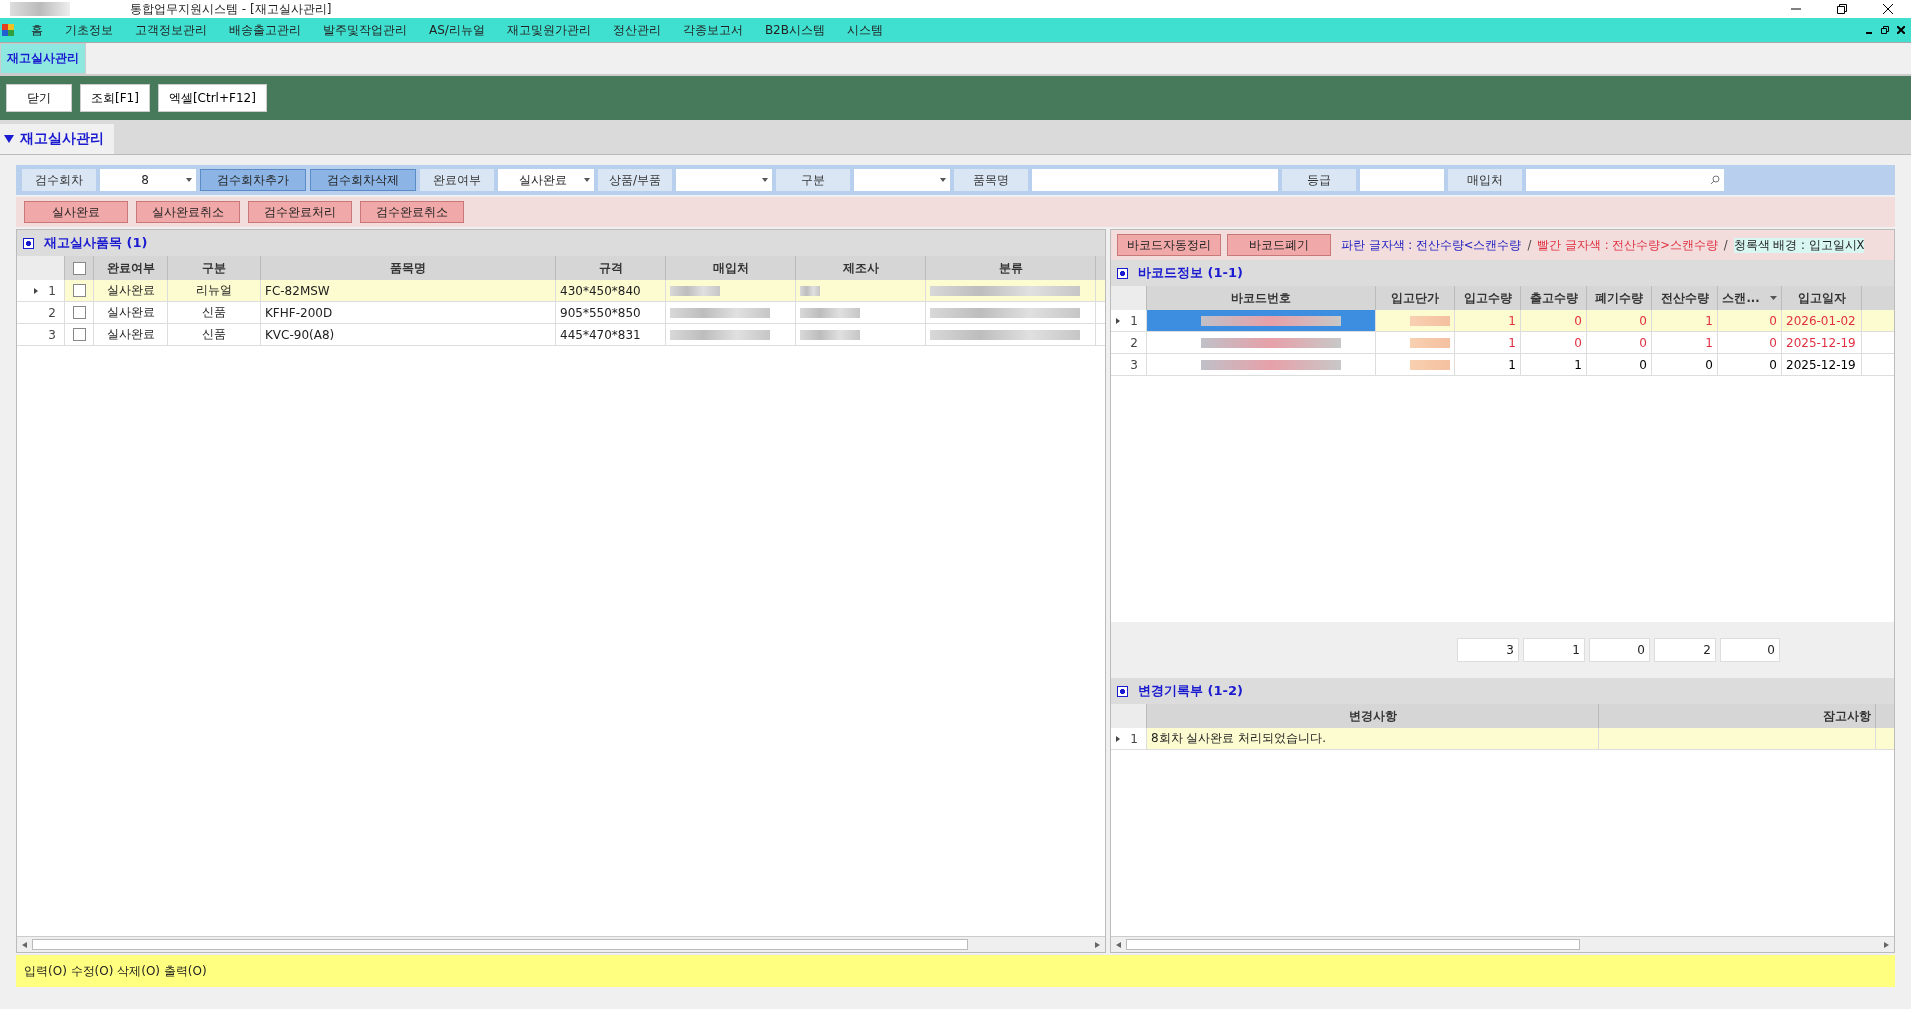 Image resolution: width=1911 pixels, height=1009 pixels. Describe the element at coordinates (1773, 298) in the screenshot. I see `sort-caret-icon` at that location.